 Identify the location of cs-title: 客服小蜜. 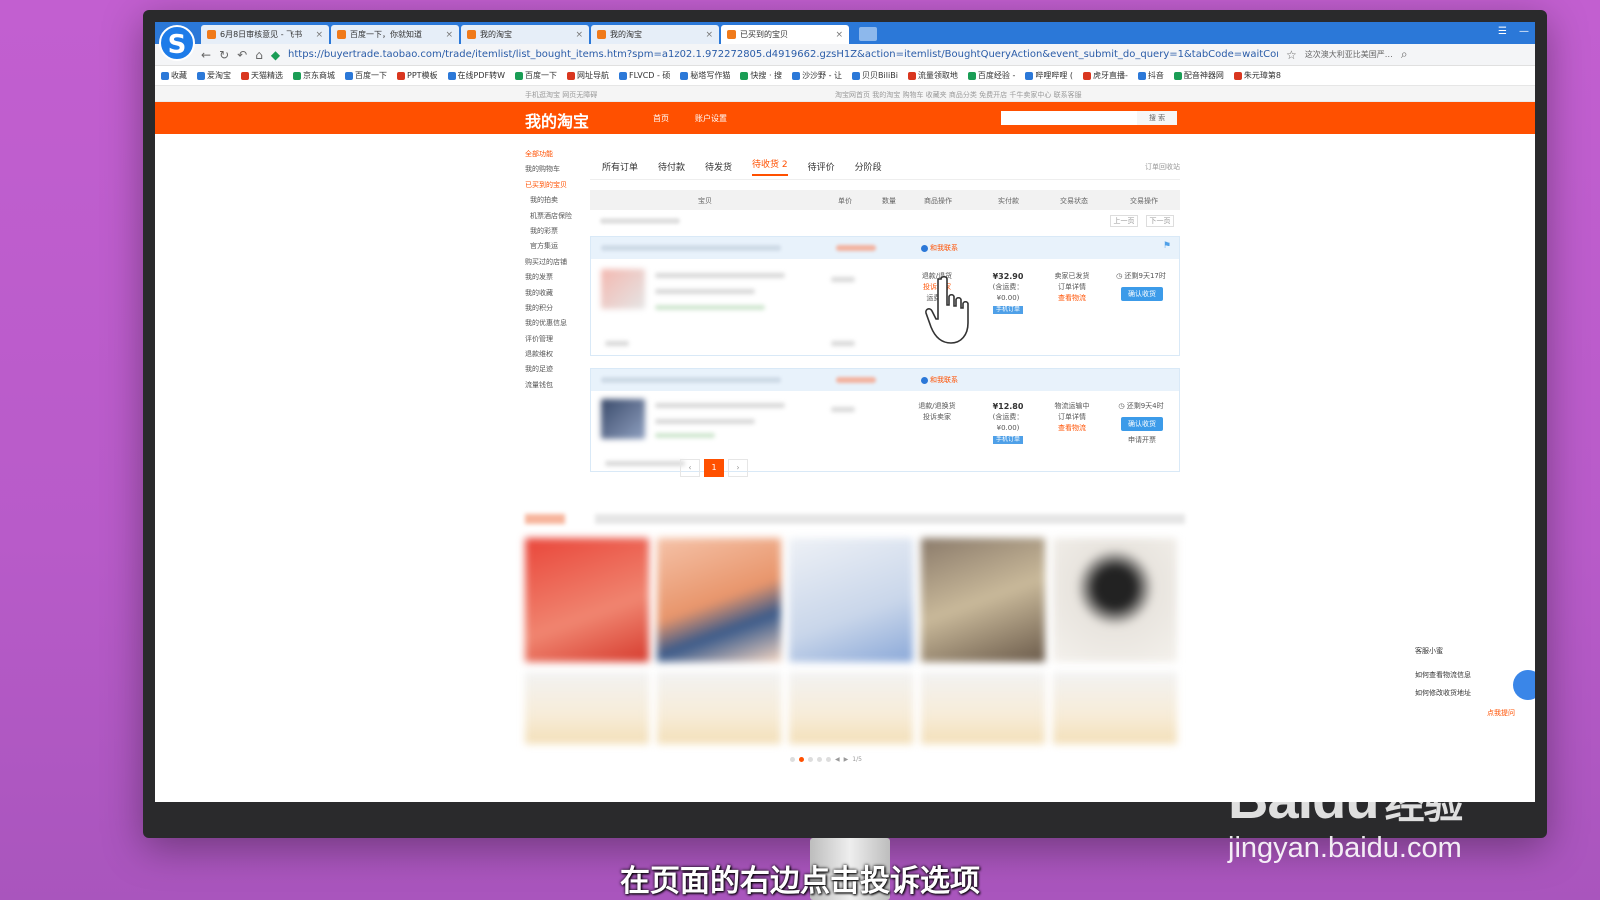
(1465, 651).